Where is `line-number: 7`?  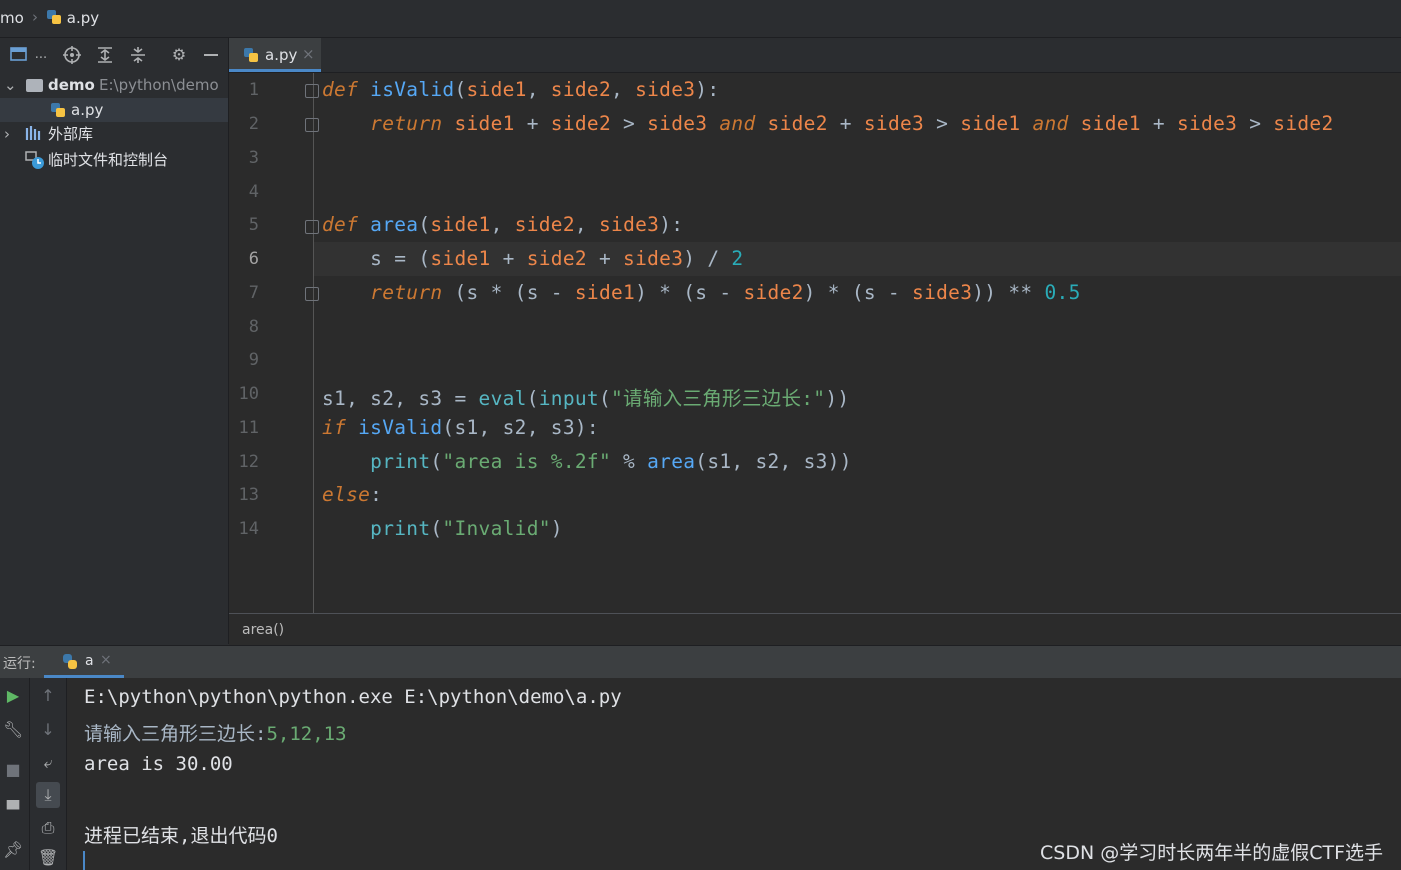 line-number: 7 is located at coordinates (253, 293).